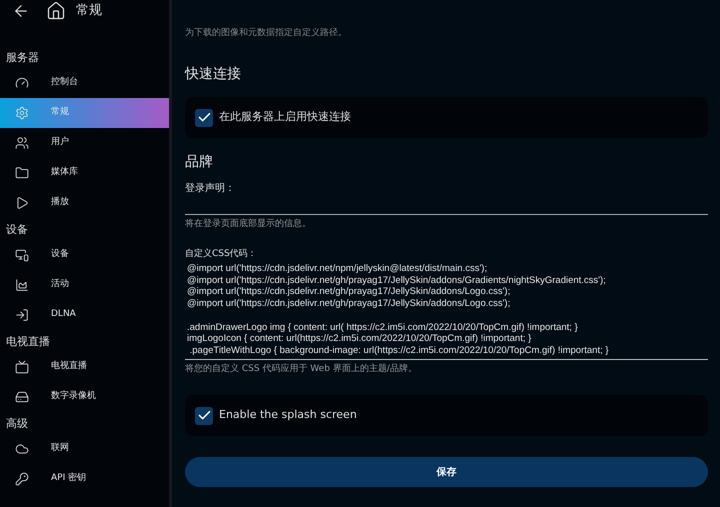 Image resolution: width=720 pixels, height=507 pixels. What do you see at coordinates (446, 310) in the screenshot?
I see `code-editor: @import url('https://cdn.jsdelivr.net/npm/jellyskin@latest/dist/main.css'); @import url('https://cdn.jsdelivr.net/gh/prayag17/JellySkin/addons/Gradients/nightSkyGradient.css'); @import url('https://cdn.jsdelivr.net/gh/prayag17/JellySkin/addons/Logo.css'); @import url('https://cdn.jsdelivr.net/gh/prayag17/JellySkin/addons/Logo.css'); .adminDrawerLogo img { content: url( https://c2.im5i.com/2022/10/20/TopCm.gif) !important; } imgLogoIcon { content: url(https://c2.im5i.com/2022/10/20/TopCm.gif) !important; } .pageTitleWithLogo { background-image: url(https://c2.im5i.com/2022/10/20/TopCm.gif) !important; }` at bounding box center [446, 310].